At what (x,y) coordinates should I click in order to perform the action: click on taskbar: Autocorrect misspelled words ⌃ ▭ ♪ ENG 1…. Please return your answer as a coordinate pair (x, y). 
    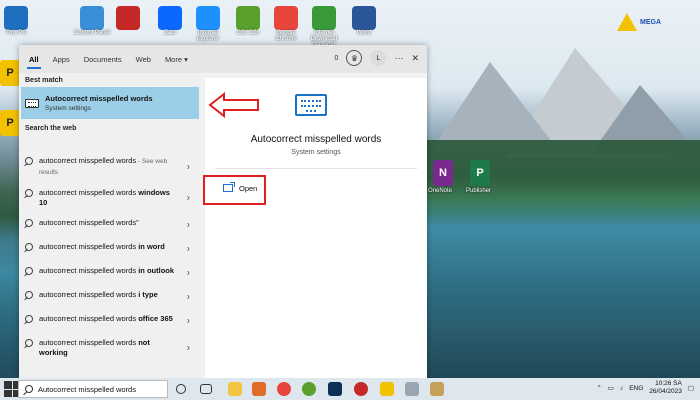
    Looking at the image, I should click on (350, 389).